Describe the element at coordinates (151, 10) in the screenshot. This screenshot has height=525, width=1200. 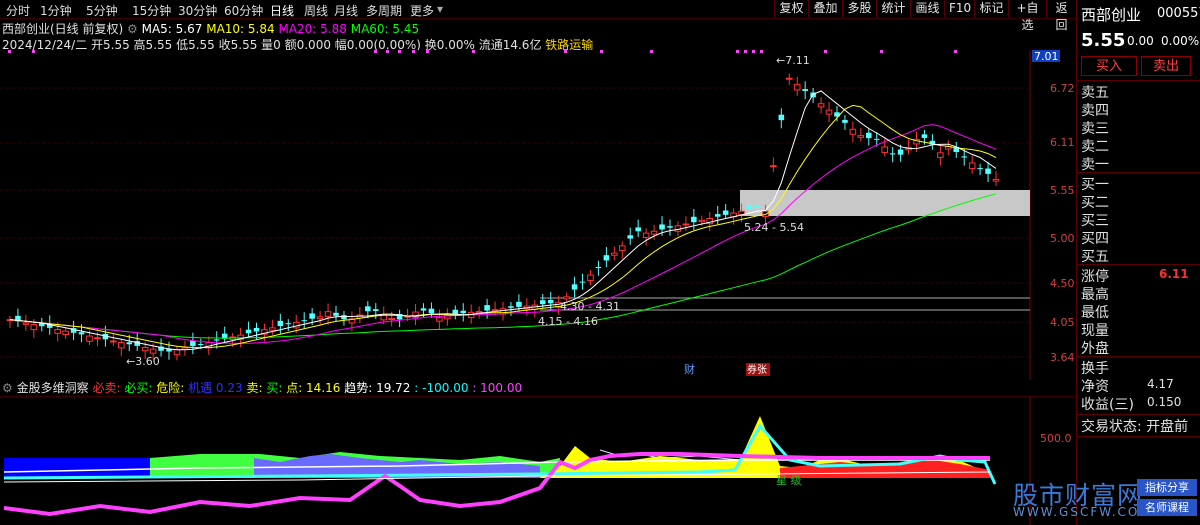
I see `tab-15min: 15分钟` at that location.